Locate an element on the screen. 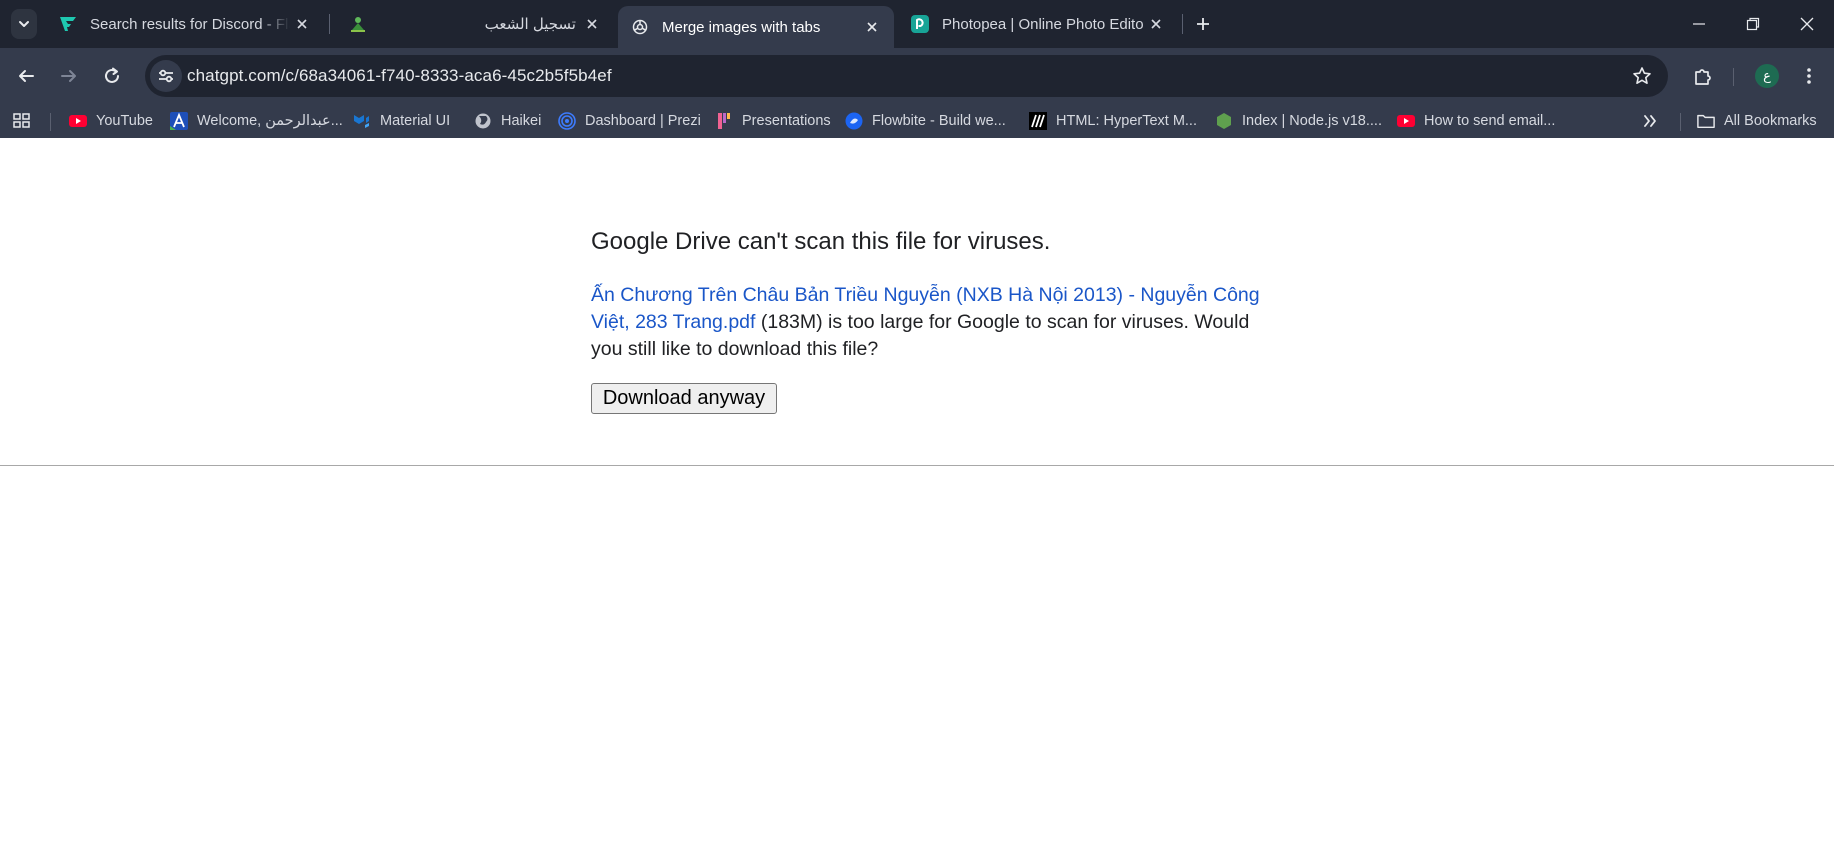 This screenshot has width=1834, height=853. tab-search-button is located at coordinates (24, 24).